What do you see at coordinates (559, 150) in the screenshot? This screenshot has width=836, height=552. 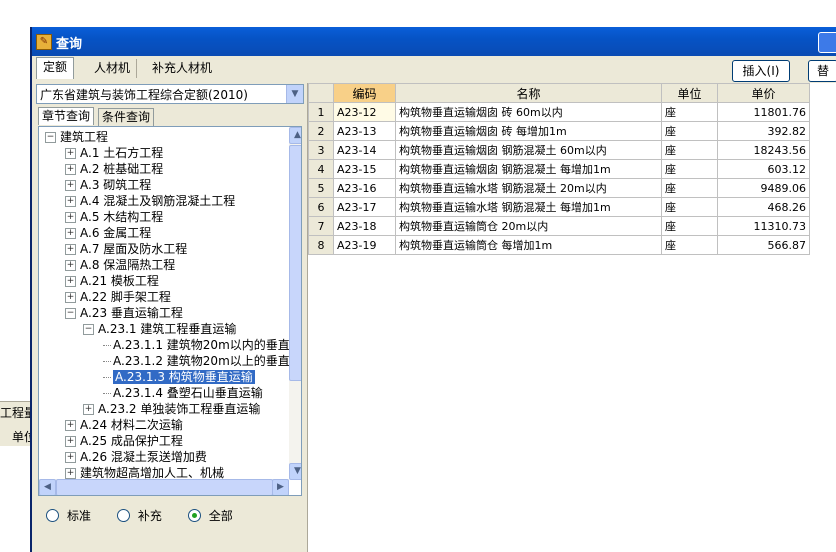 I see `table-row: 3 A23-14 构筑物垂直运输烟囱 钢筋混凝土 60m以内座 18243.56` at bounding box center [559, 150].